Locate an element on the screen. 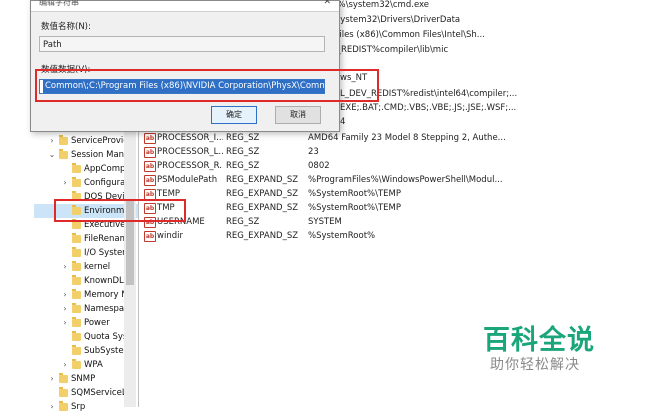 This screenshot has width=650, height=414. tree-item-label: I/O Systen is located at coordinates (106, 253).